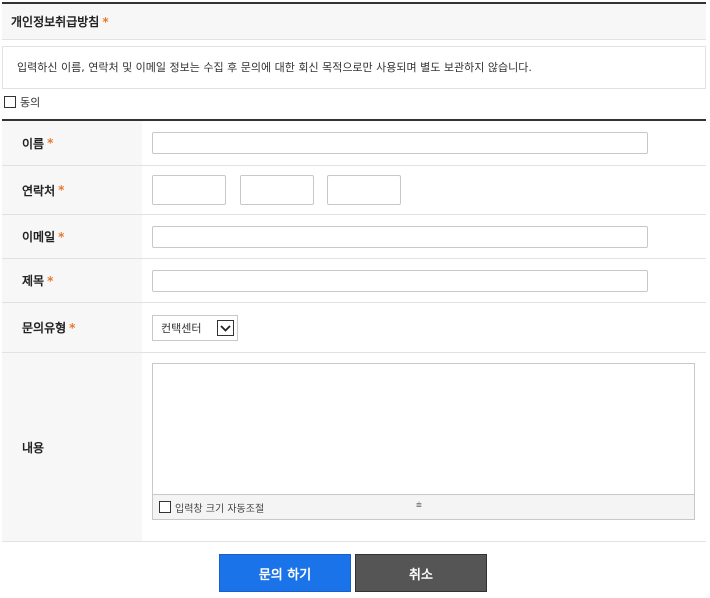  What do you see at coordinates (419, 505) in the screenshot?
I see `resize-handle-icon: ⩧` at bounding box center [419, 505].